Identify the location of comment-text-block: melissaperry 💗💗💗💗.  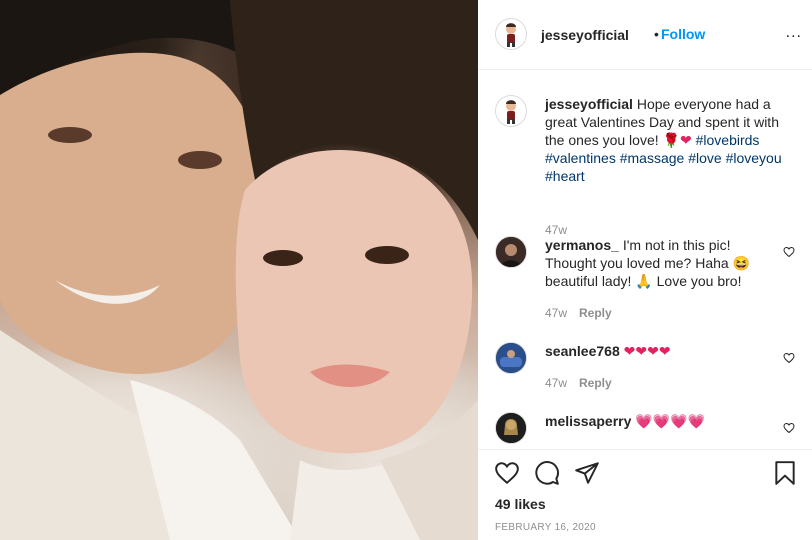
(660, 421).